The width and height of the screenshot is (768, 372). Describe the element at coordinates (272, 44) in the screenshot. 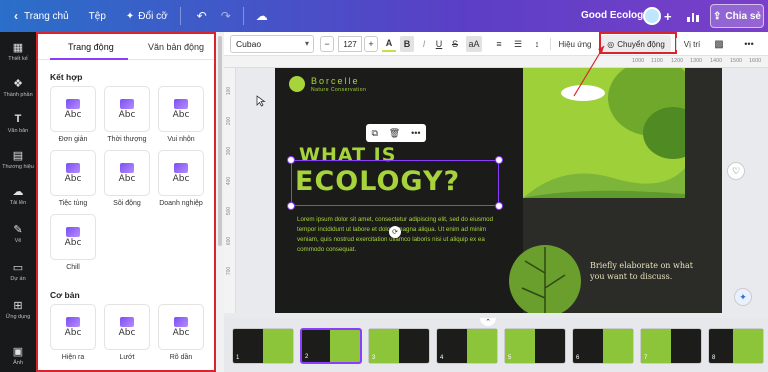

I see `font-family-select: Cubao` at that location.